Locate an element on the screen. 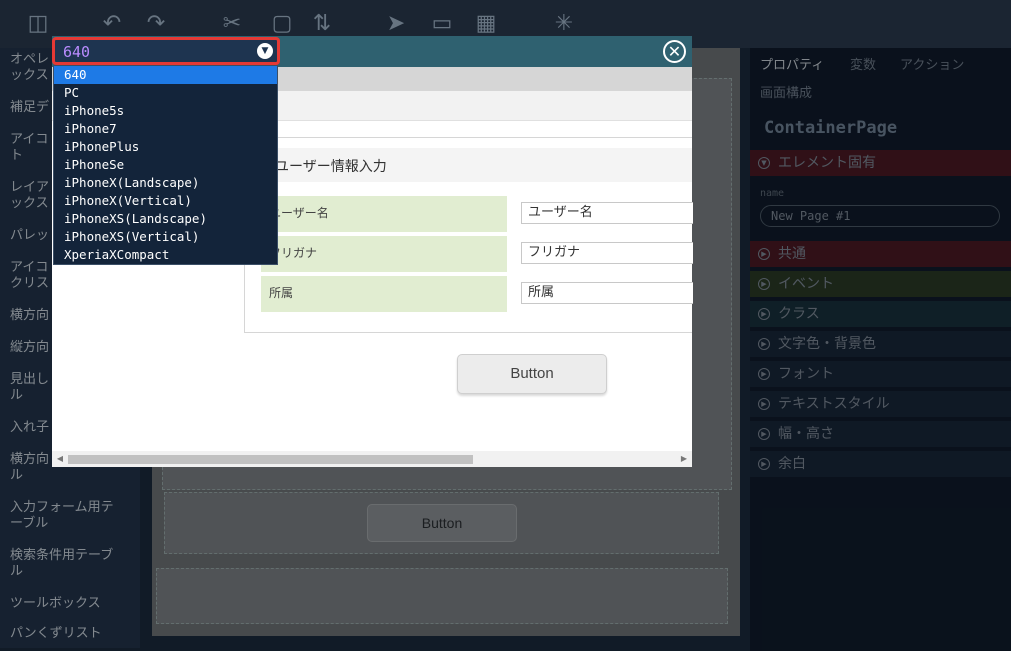 Image resolution: width=1011 pixels, height=651 pixels. username-input: ユーザー名 is located at coordinates (607, 213).